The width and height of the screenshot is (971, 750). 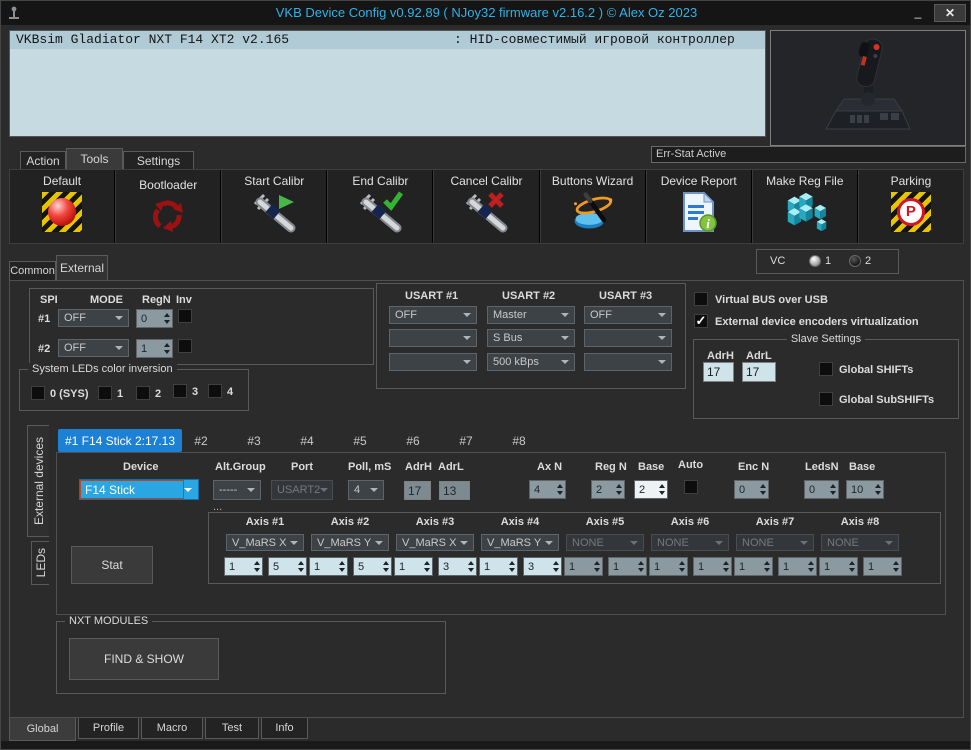 What do you see at coordinates (284, 728) in the screenshot?
I see `bottom-tab-info: Info` at bounding box center [284, 728].